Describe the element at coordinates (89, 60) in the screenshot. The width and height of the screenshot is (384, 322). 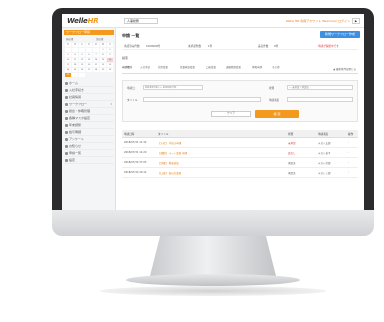
I see `calendar-day: 13` at that location.